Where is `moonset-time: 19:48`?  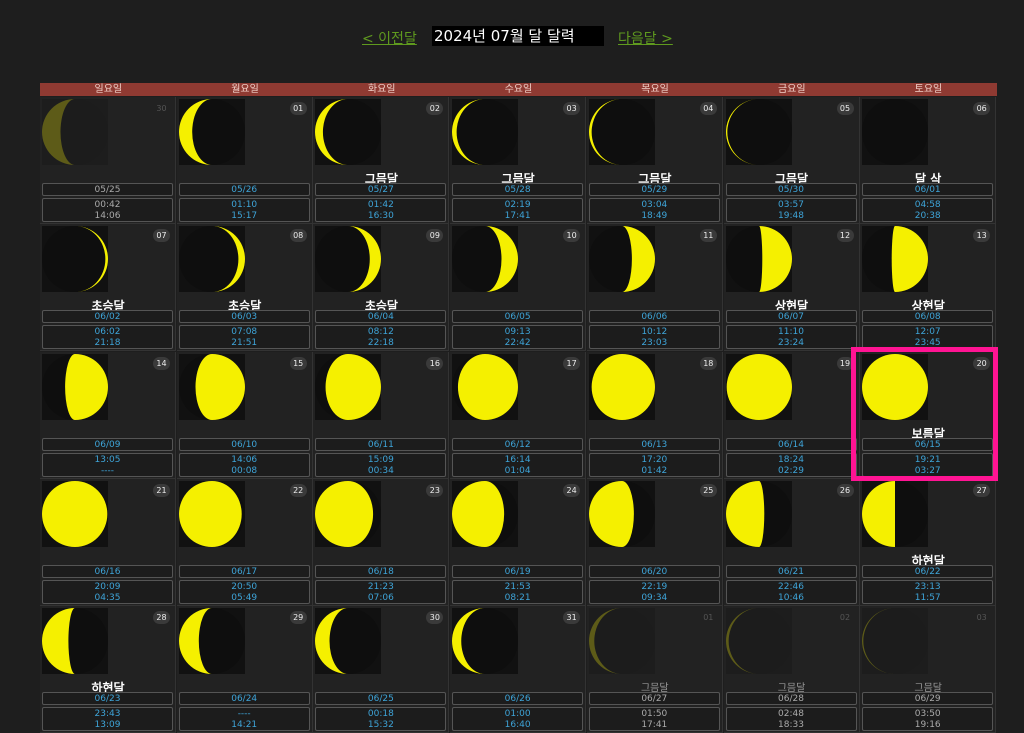
moonset-time: 19:48 is located at coordinates (791, 216).